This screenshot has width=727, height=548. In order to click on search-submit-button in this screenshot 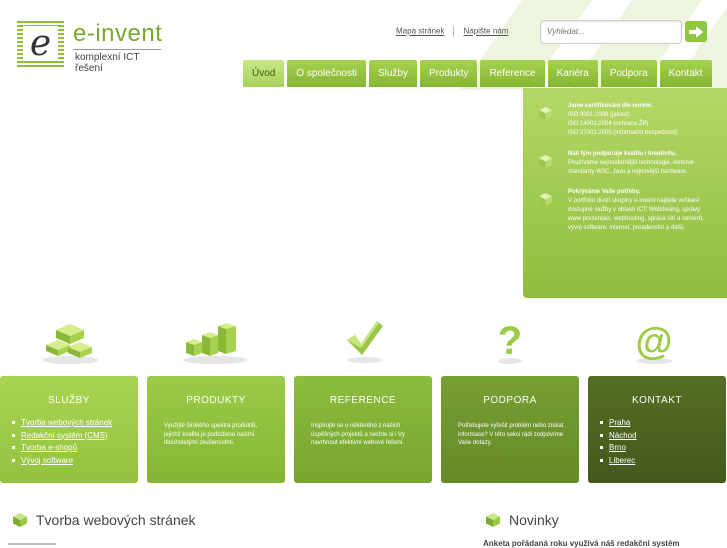, I will do `click(696, 31)`.